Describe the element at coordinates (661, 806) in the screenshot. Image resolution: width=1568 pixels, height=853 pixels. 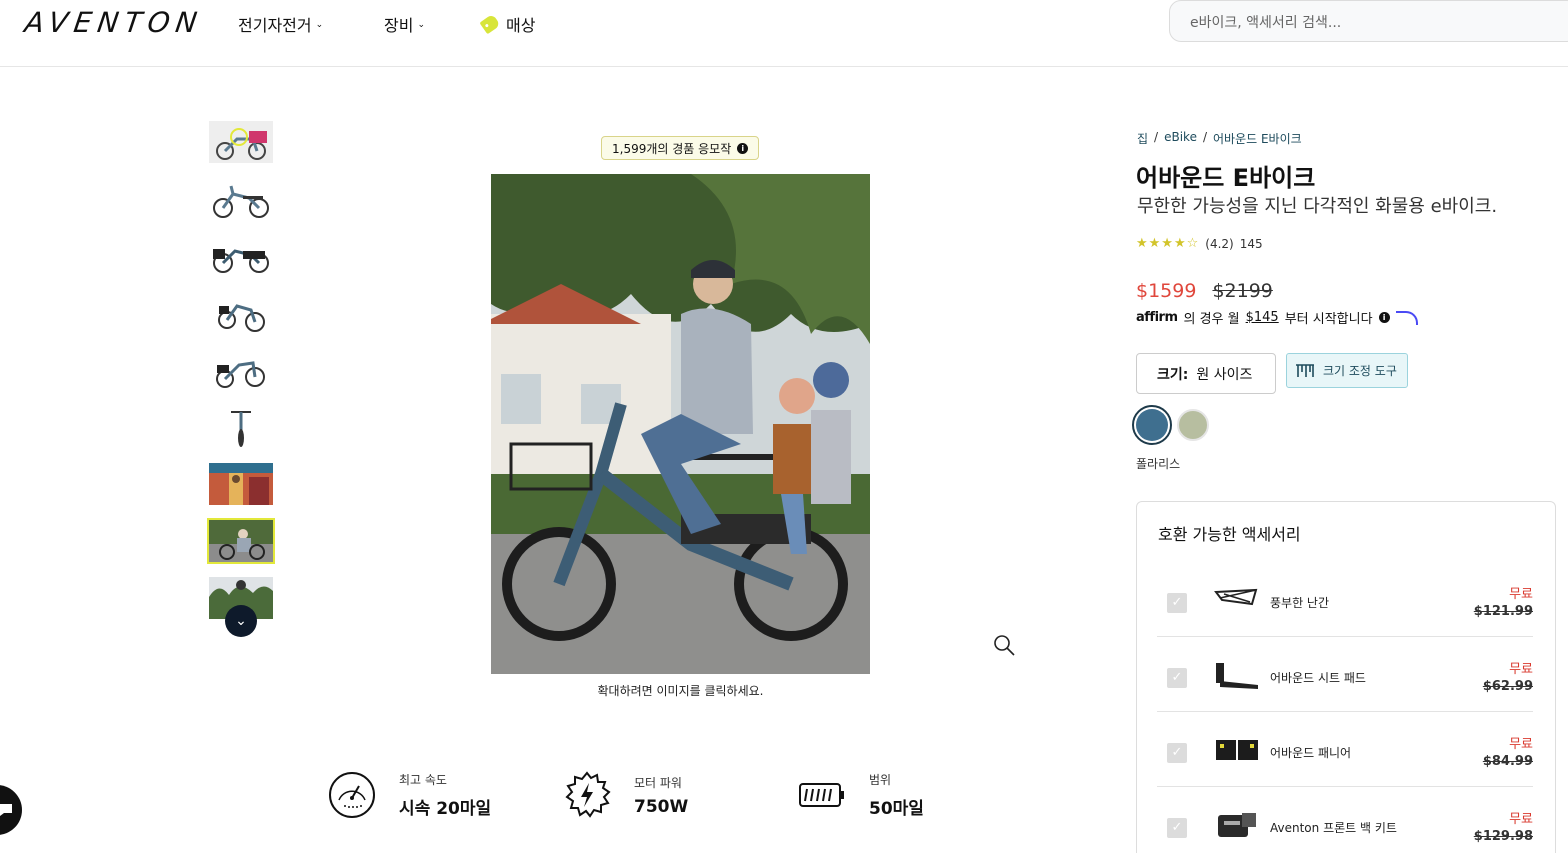
I see `spec-motor-power-value: 750W` at that location.